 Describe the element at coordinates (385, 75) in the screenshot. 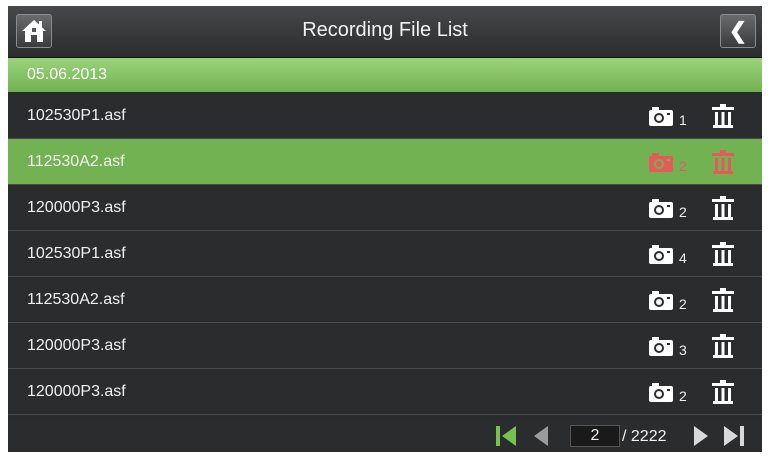

I see `date-group-header: 05.06.2013` at that location.